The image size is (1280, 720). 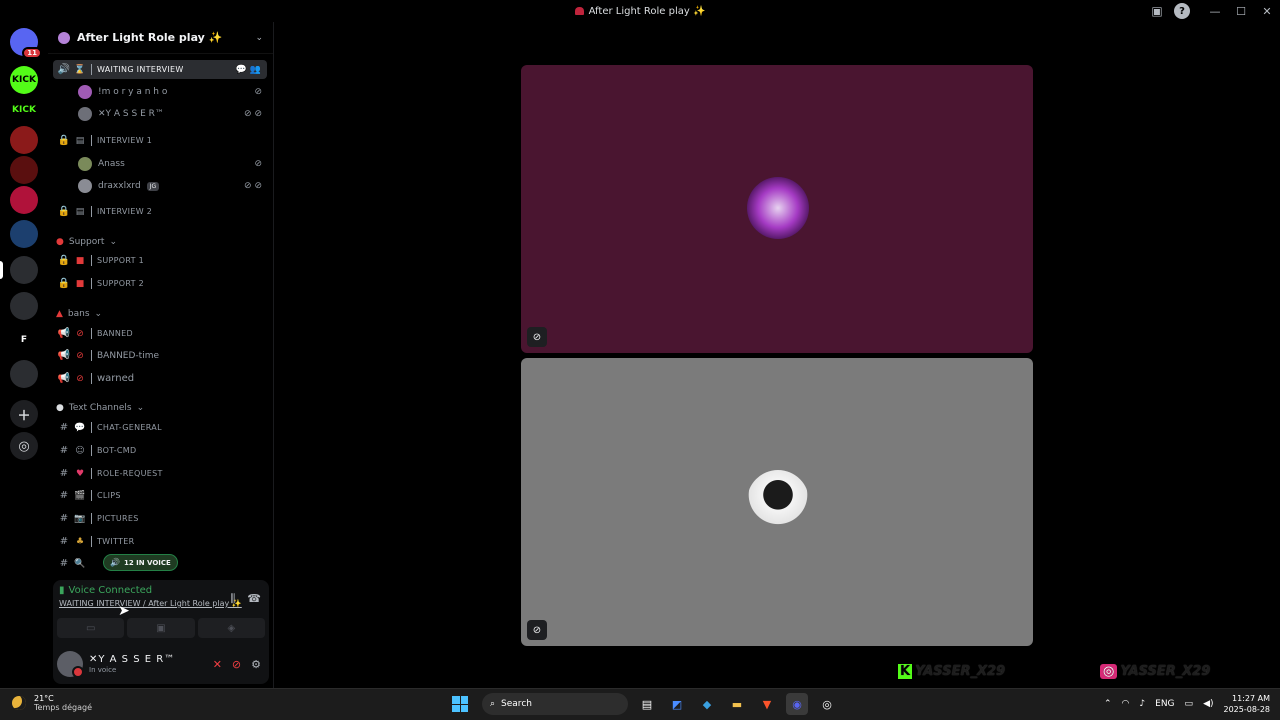 What do you see at coordinates (160, 473) in the screenshot?
I see `text-channel-role-request: # ♥ ROLE-REQUEST` at bounding box center [160, 473].